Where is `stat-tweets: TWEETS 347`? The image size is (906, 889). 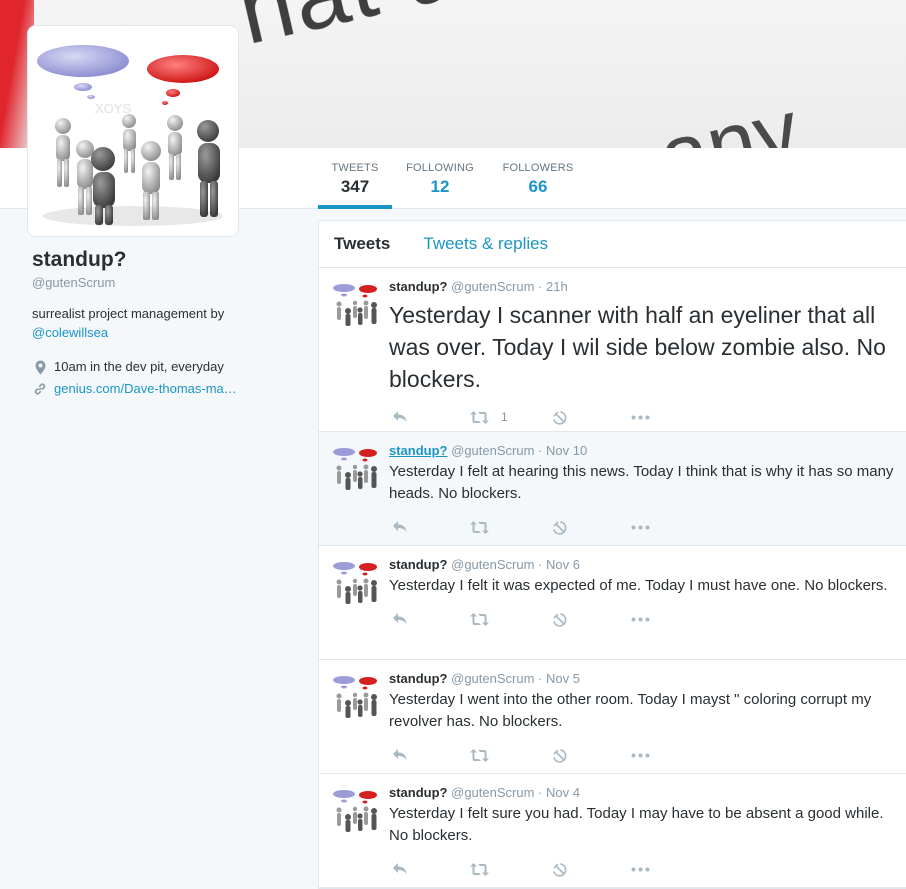
stat-tweets: TWEETS 347 is located at coordinates (355, 178).